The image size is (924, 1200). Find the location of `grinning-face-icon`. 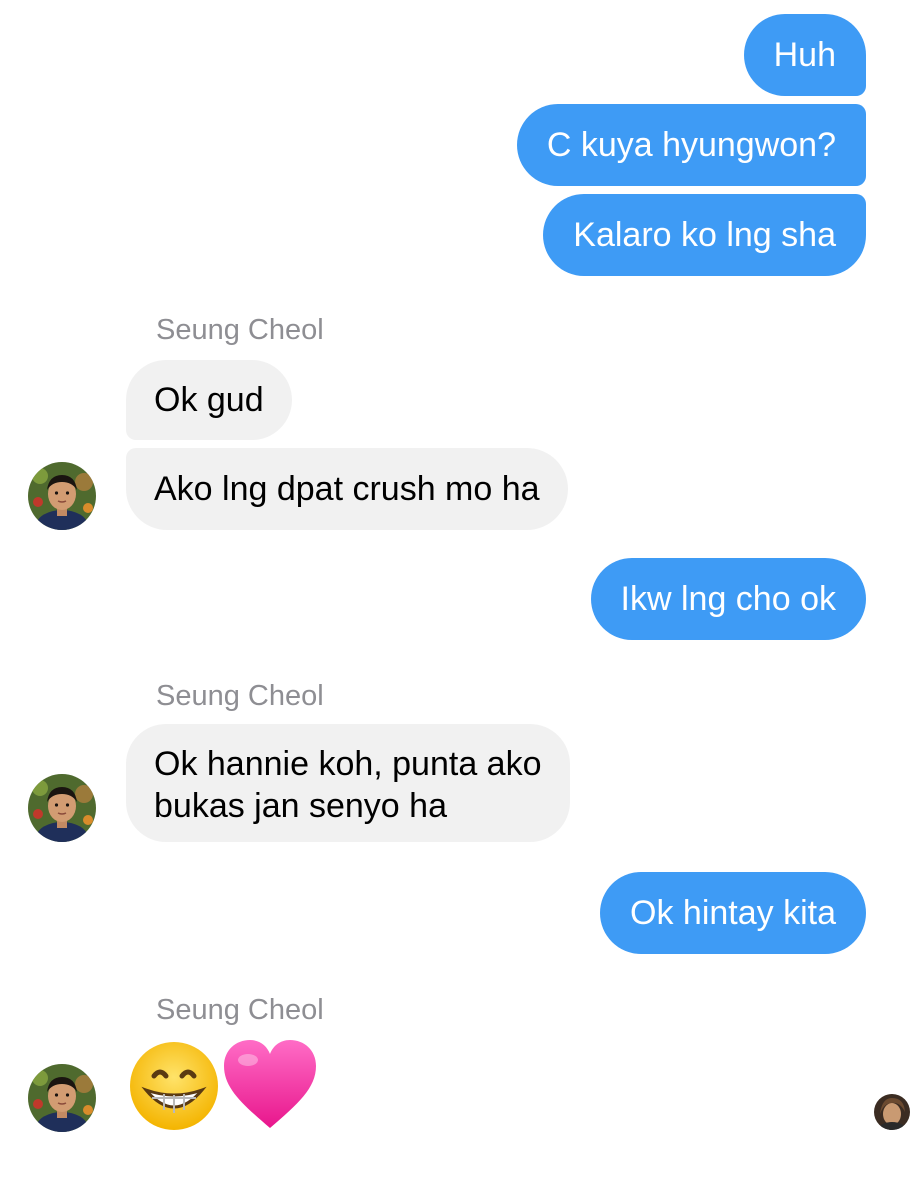

grinning-face-icon is located at coordinates (174, 1086).